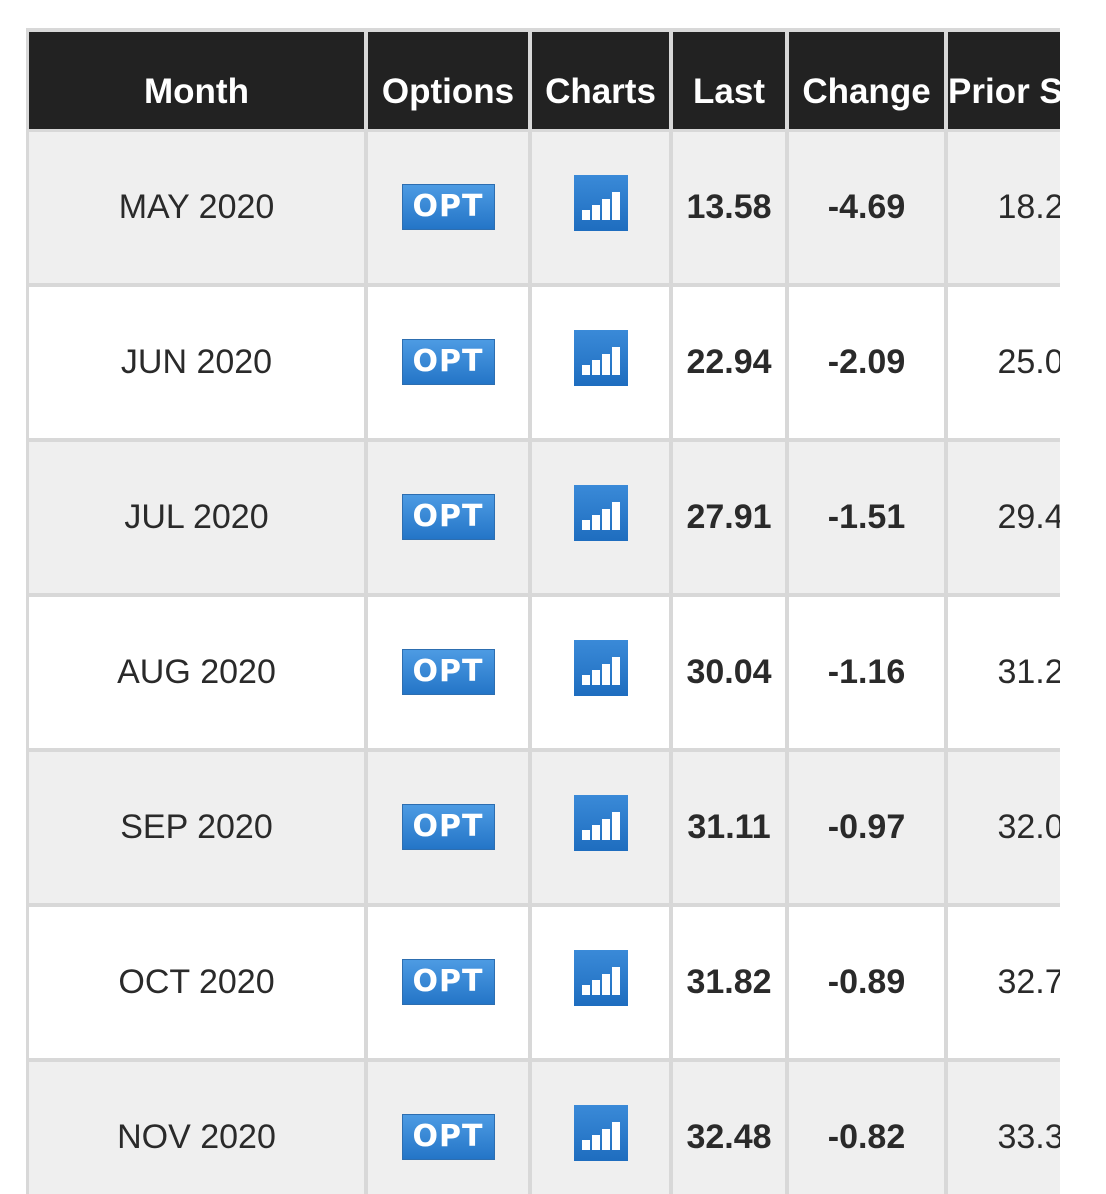 The image size is (1106, 1194). Describe the element at coordinates (450, 80) in the screenshot. I see `header-options: Options` at that location.